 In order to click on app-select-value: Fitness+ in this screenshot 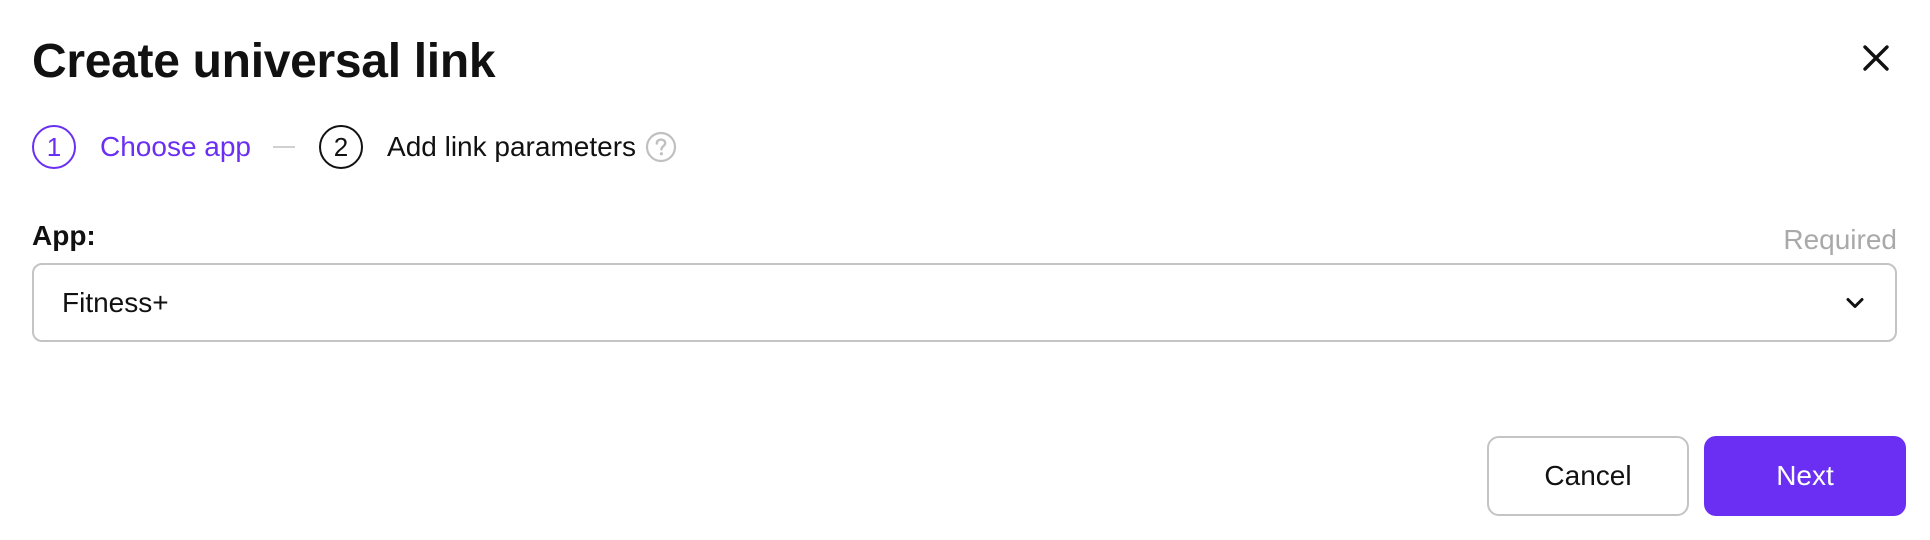, I will do `click(115, 302)`.